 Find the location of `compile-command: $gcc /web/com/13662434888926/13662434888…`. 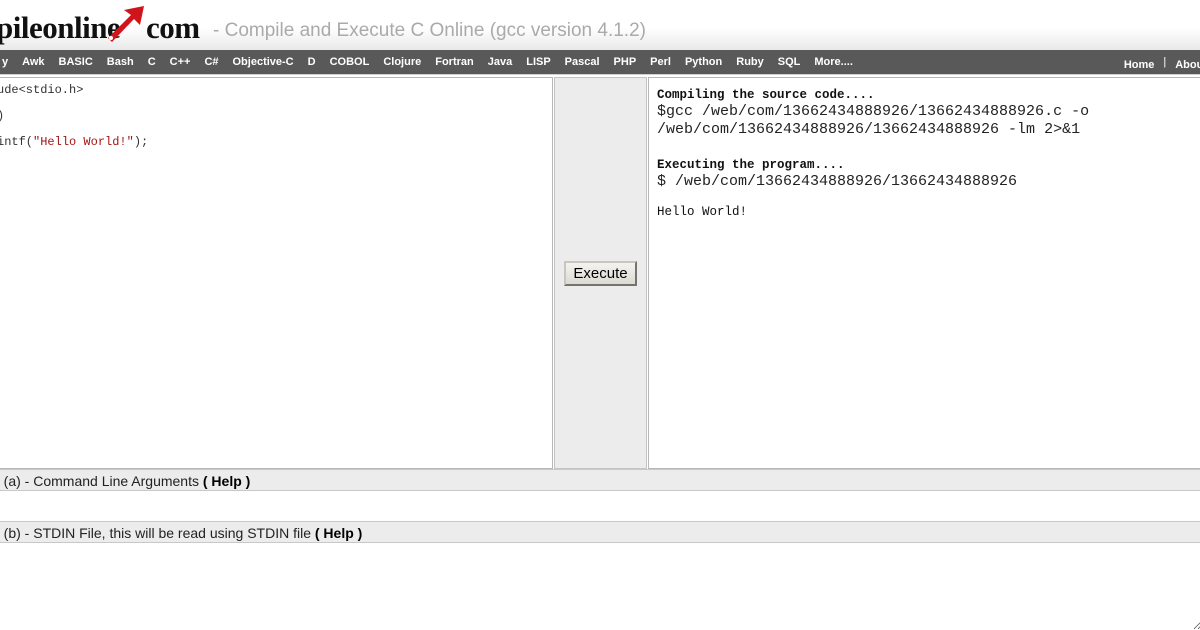

compile-command: $gcc /web/com/13662434888926/13662434888… is located at coordinates (873, 111).